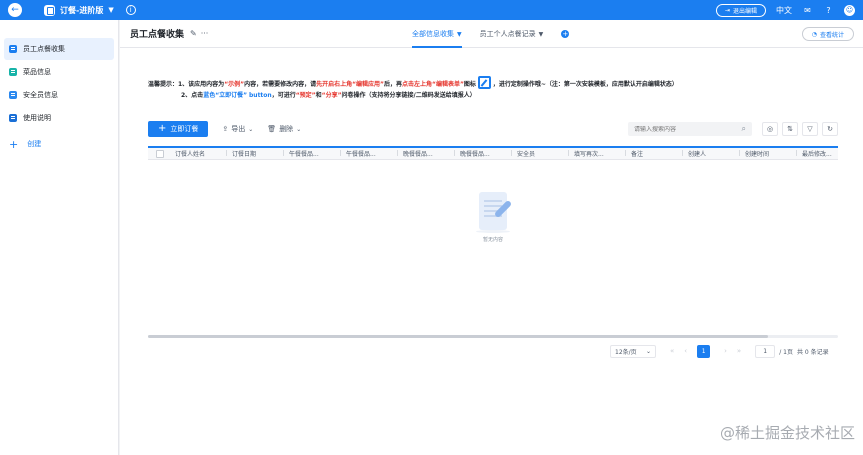 The height and width of the screenshot is (455, 863). Describe the element at coordinates (626, 352) in the screenshot. I see `page-size-value: 12条/页` at that location.